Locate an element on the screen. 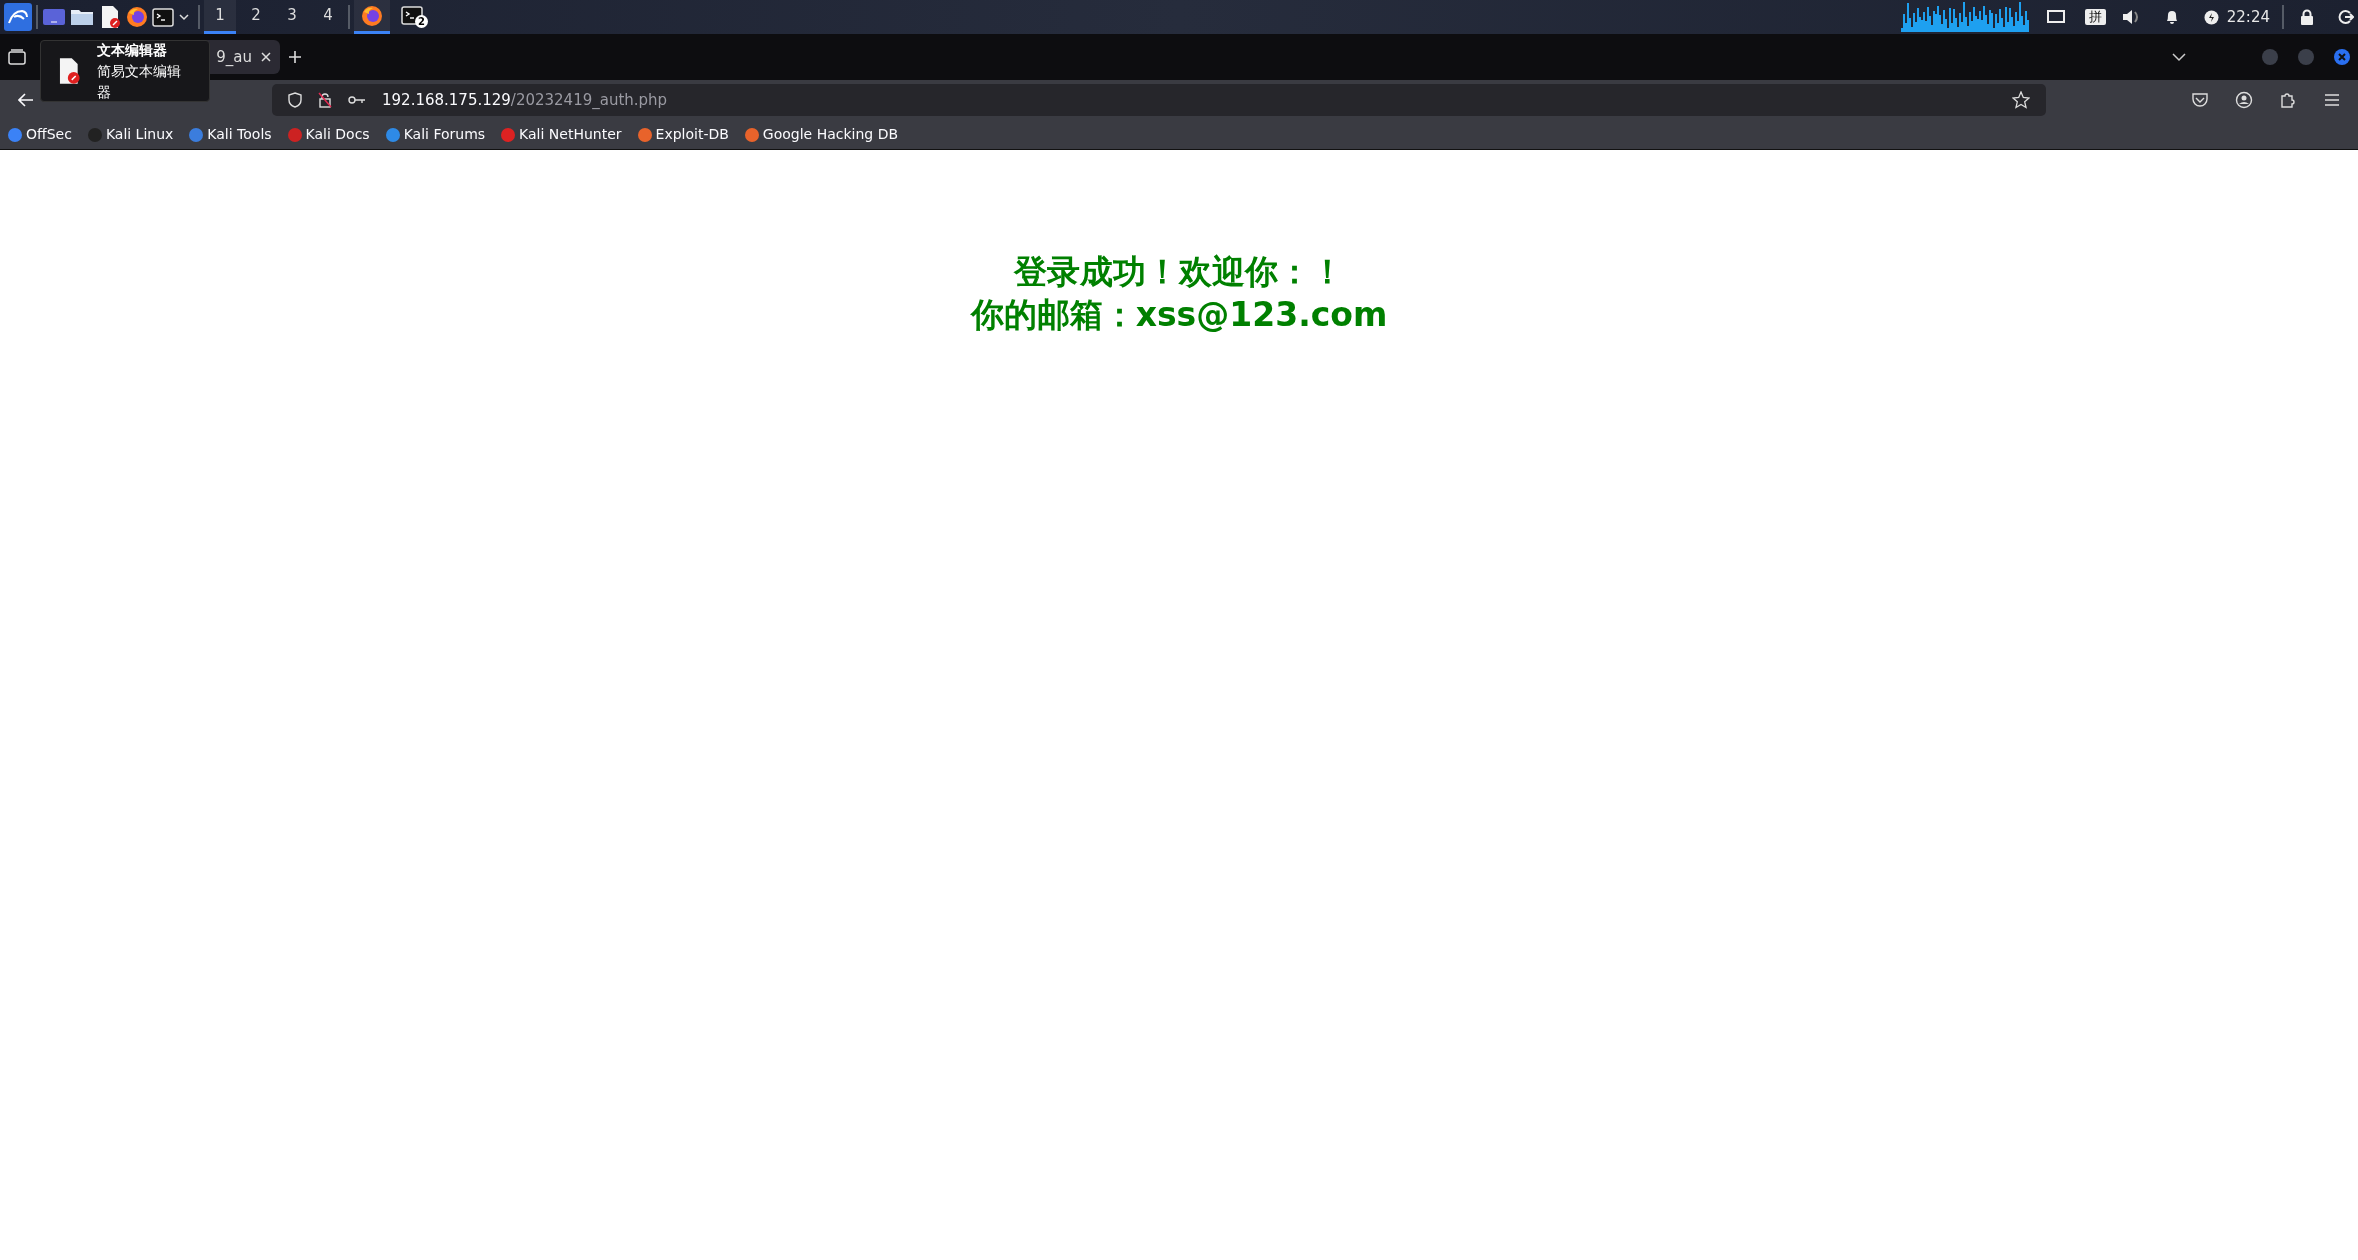 This screenshot has width=2358, height=1260. message-text: 登录成功！欢迎你：！ is located at coordinates (1179, 272).